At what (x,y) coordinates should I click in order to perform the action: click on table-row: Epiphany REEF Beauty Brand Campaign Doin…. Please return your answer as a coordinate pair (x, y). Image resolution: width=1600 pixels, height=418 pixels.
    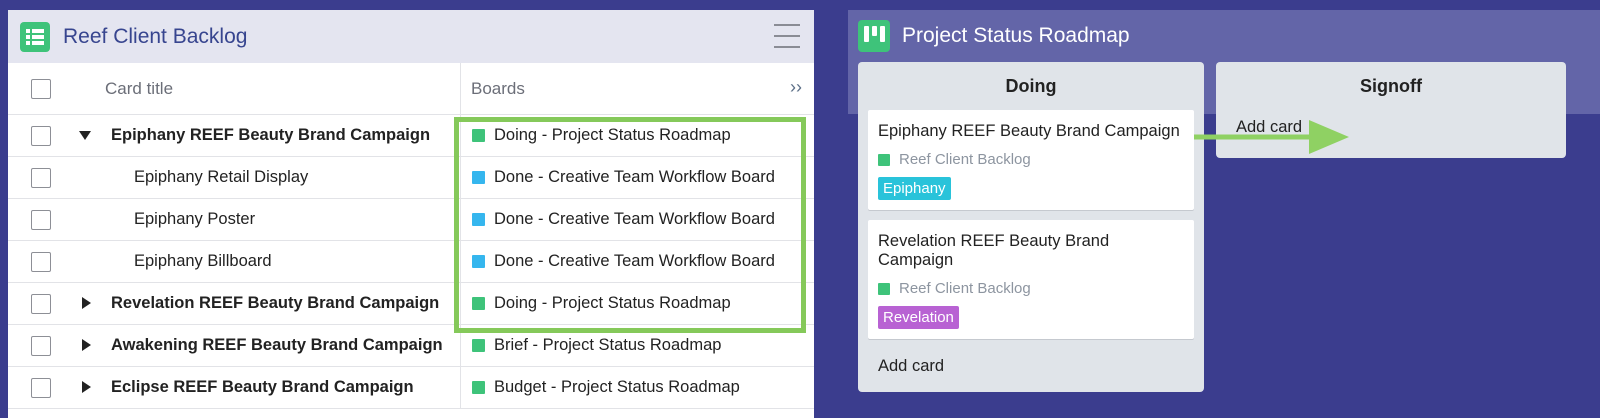
    Looking at the image, I should click on (411, 136).